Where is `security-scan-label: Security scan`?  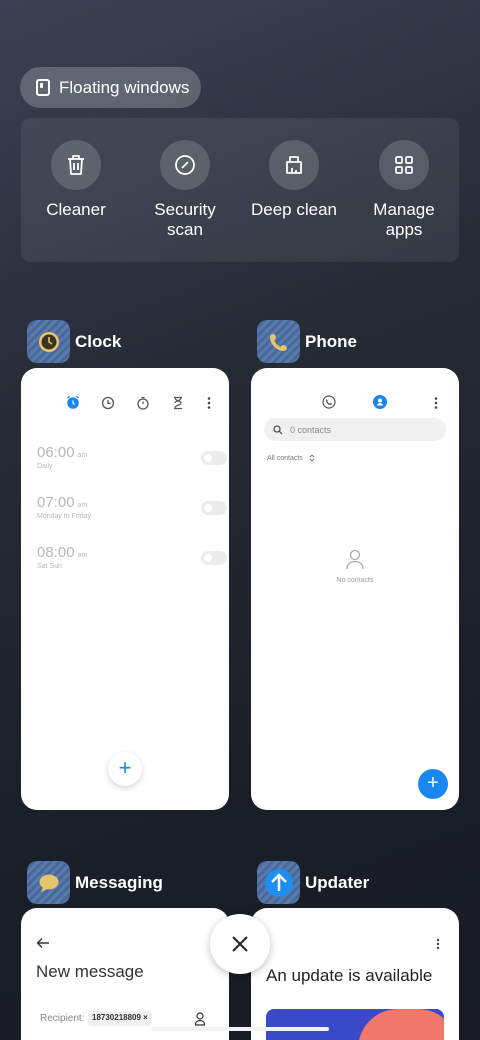 security-scan-label: Security scan is located at coordinates (185, 219).